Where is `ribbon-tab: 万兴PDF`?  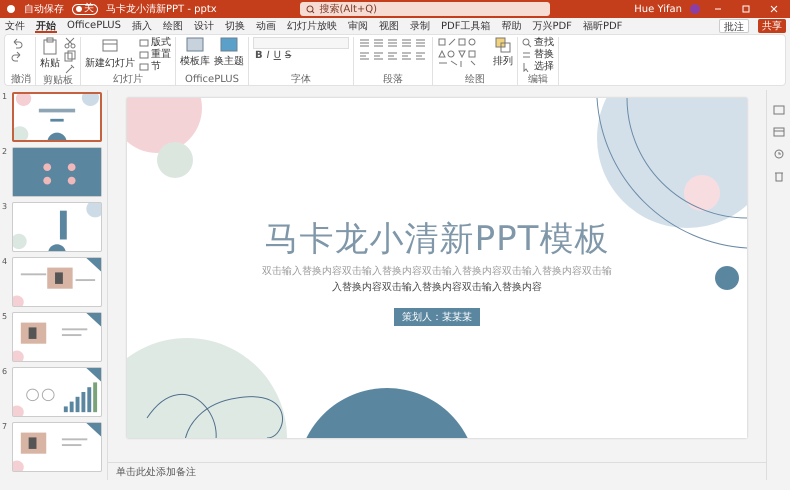 ribbon-tab: 万兴PDF is located at coordinates (552, 26).